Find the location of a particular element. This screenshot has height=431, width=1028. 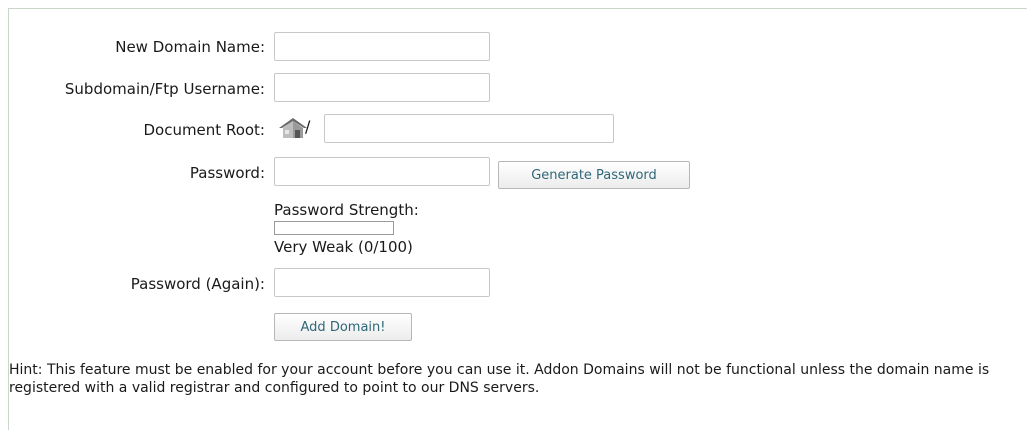

new-domain-input is located at coordinates (382, 46).